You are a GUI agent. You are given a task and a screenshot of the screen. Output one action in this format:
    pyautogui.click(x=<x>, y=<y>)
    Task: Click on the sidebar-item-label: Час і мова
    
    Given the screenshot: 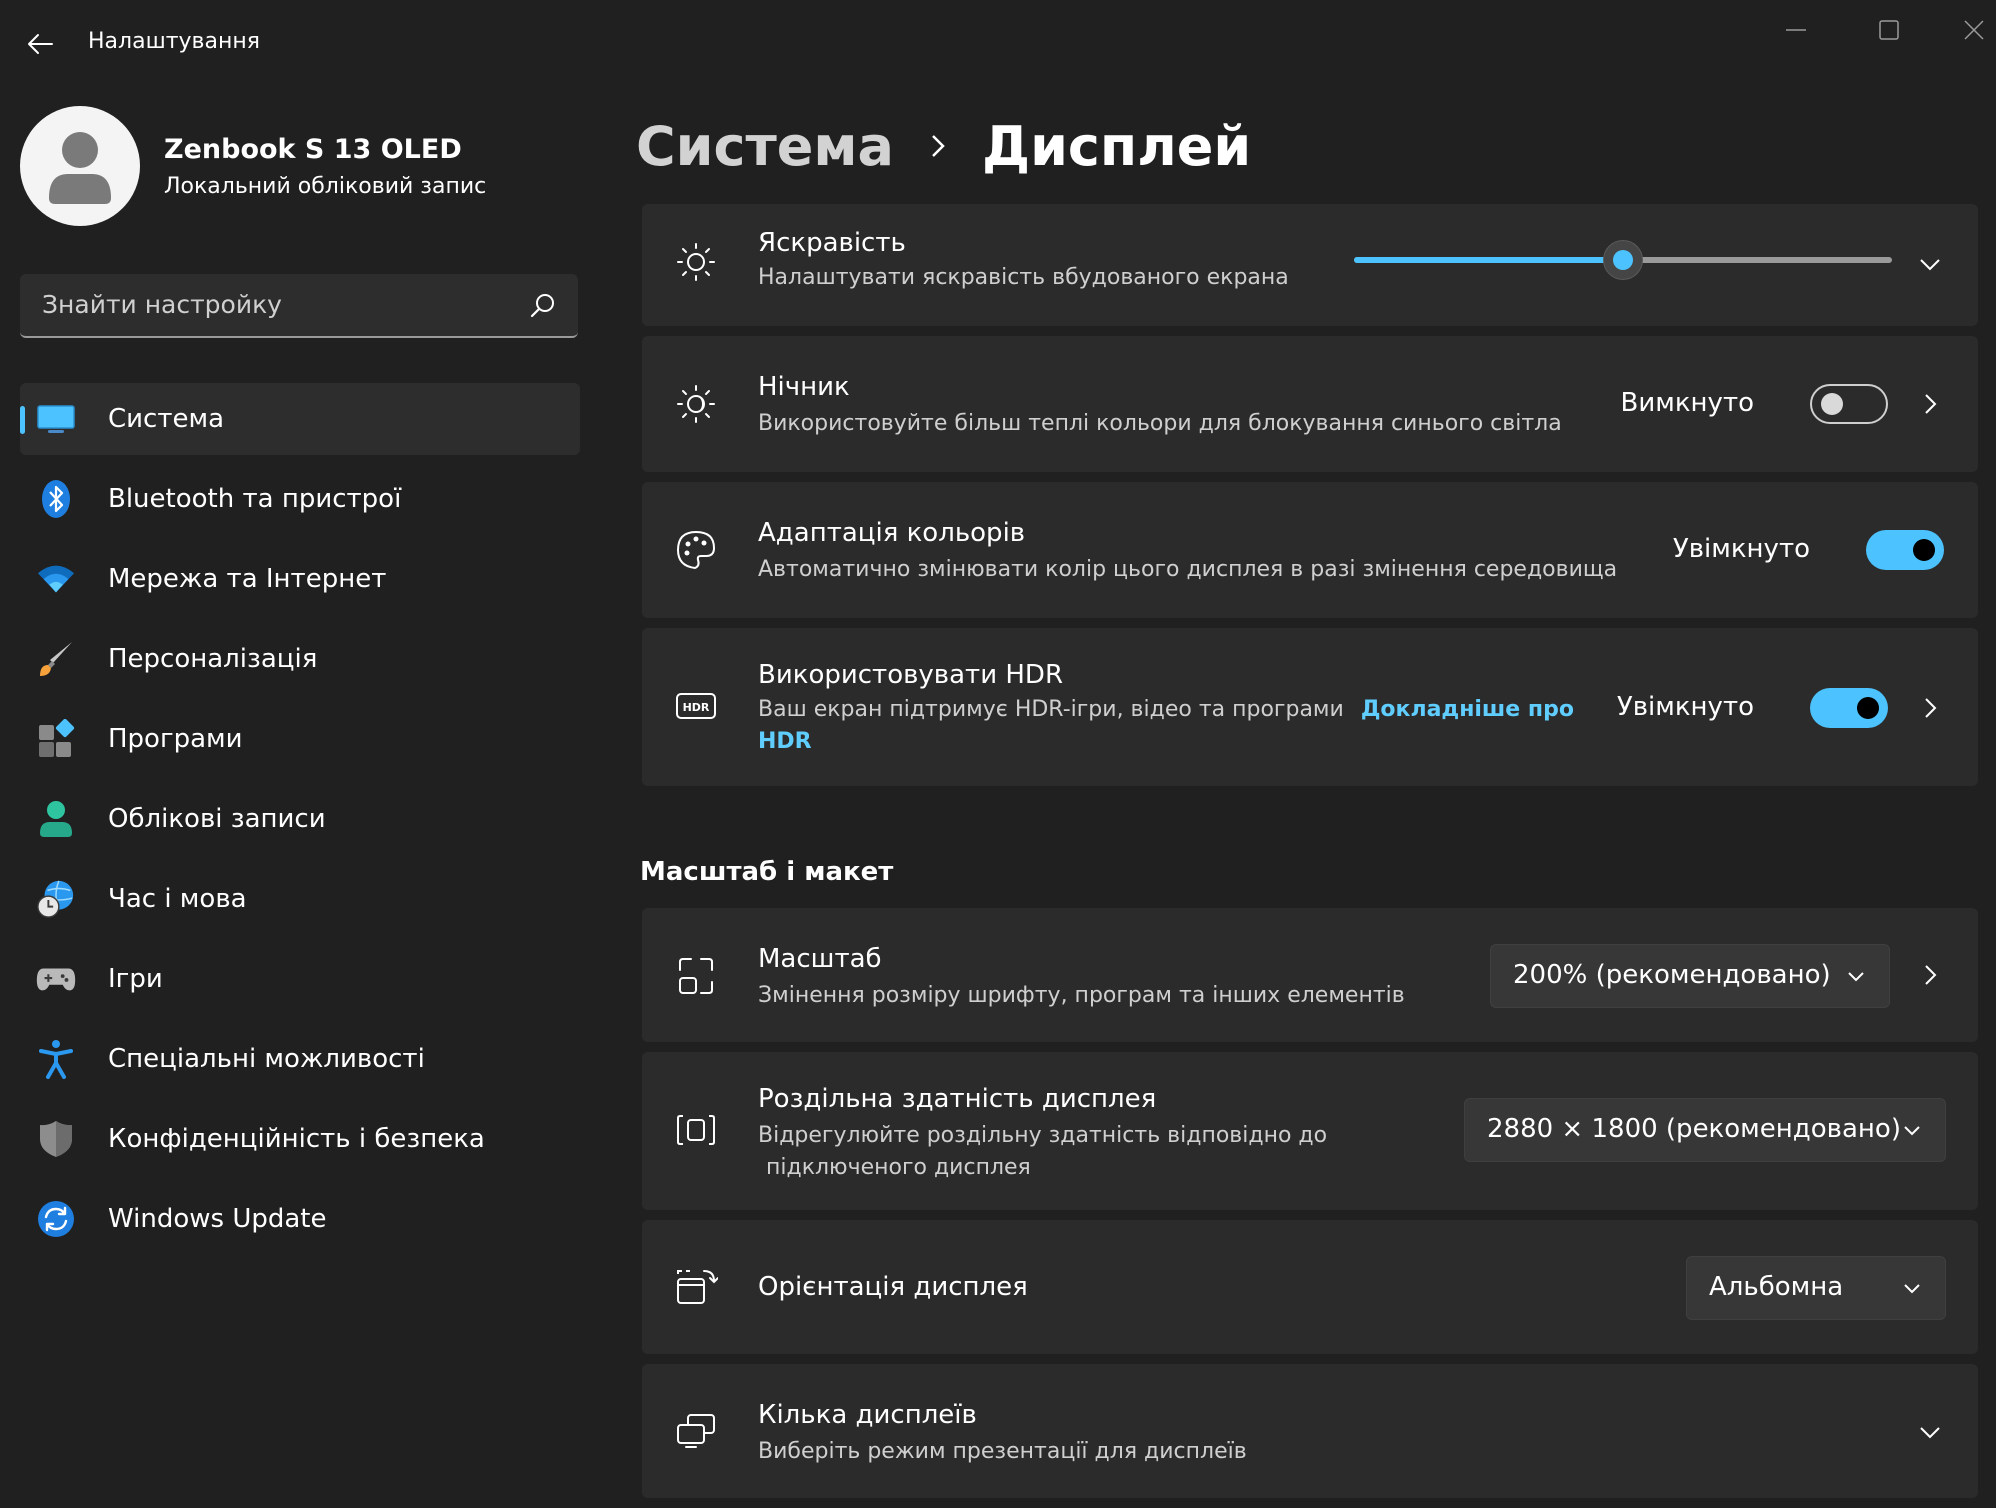 What is the action you would take?
    pyautogui.click(x=177, y=899)
    